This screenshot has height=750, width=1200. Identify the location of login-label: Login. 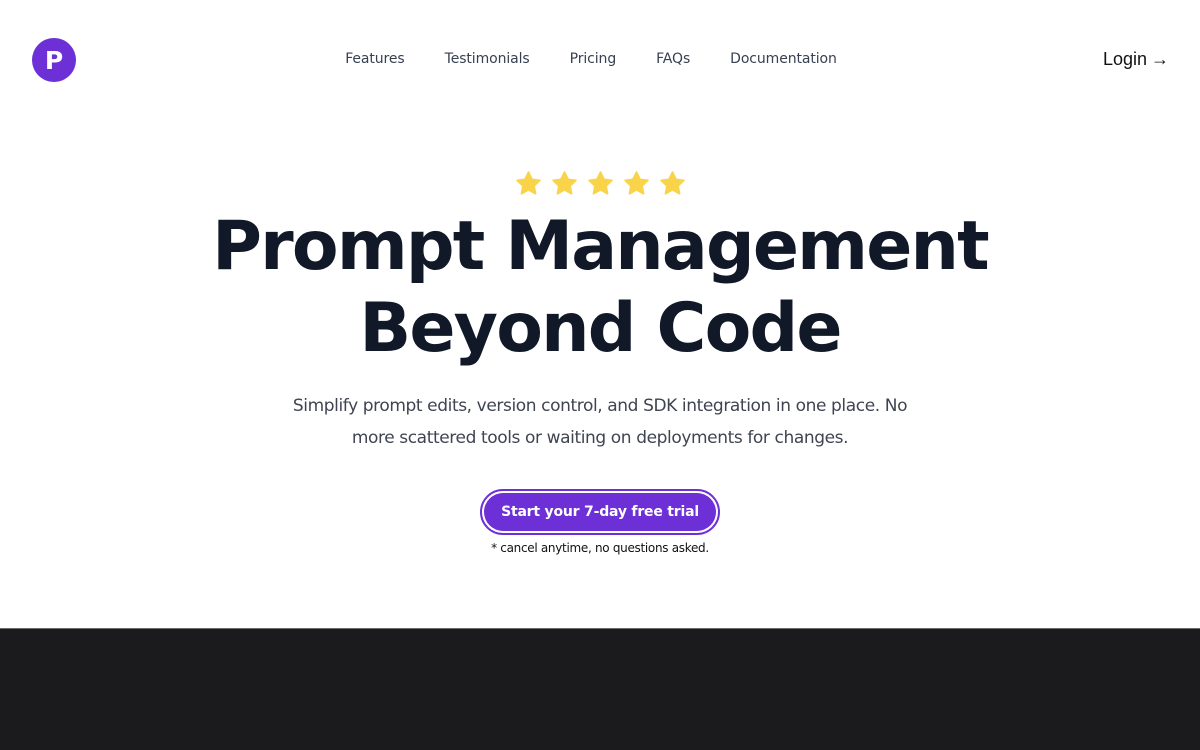
(1124, 59).